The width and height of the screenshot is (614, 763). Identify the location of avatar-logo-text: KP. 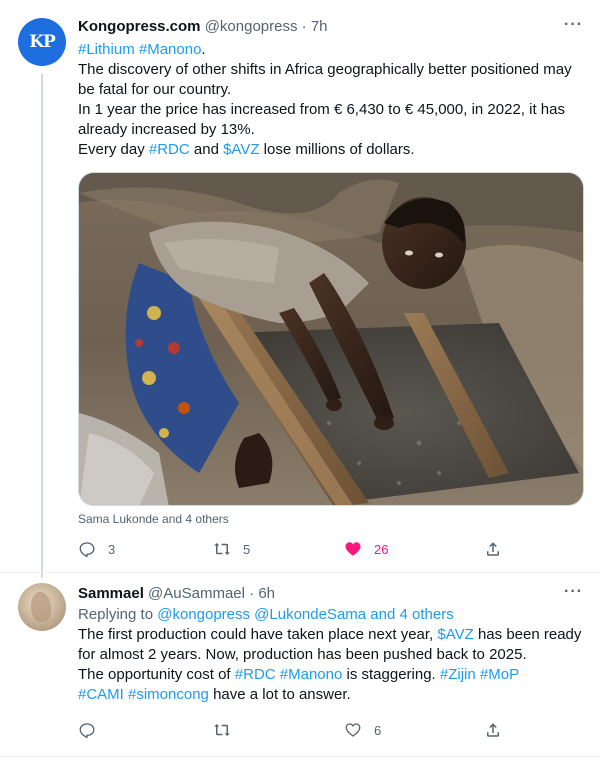
(42, 42).